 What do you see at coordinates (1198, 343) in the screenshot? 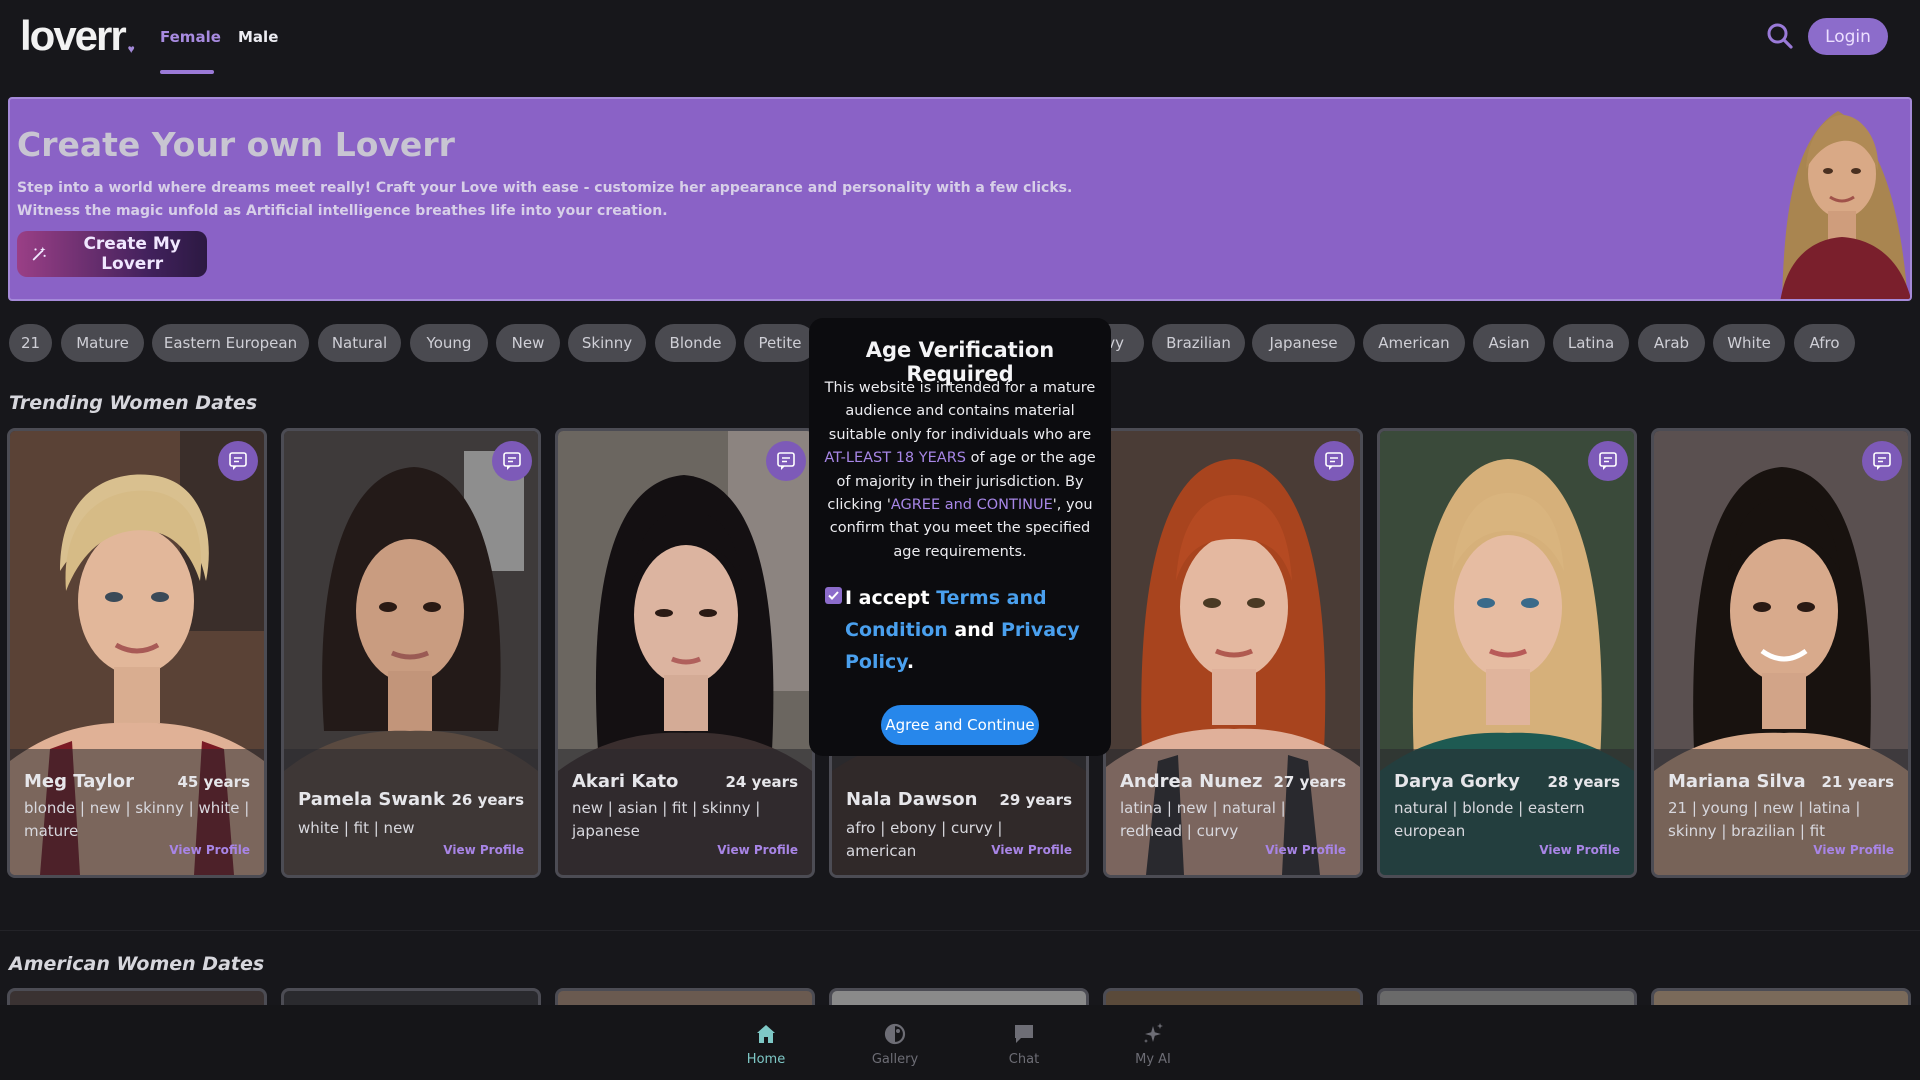
I see `tag-brazilian: Brazilian` at bounding box center [1198, 343].